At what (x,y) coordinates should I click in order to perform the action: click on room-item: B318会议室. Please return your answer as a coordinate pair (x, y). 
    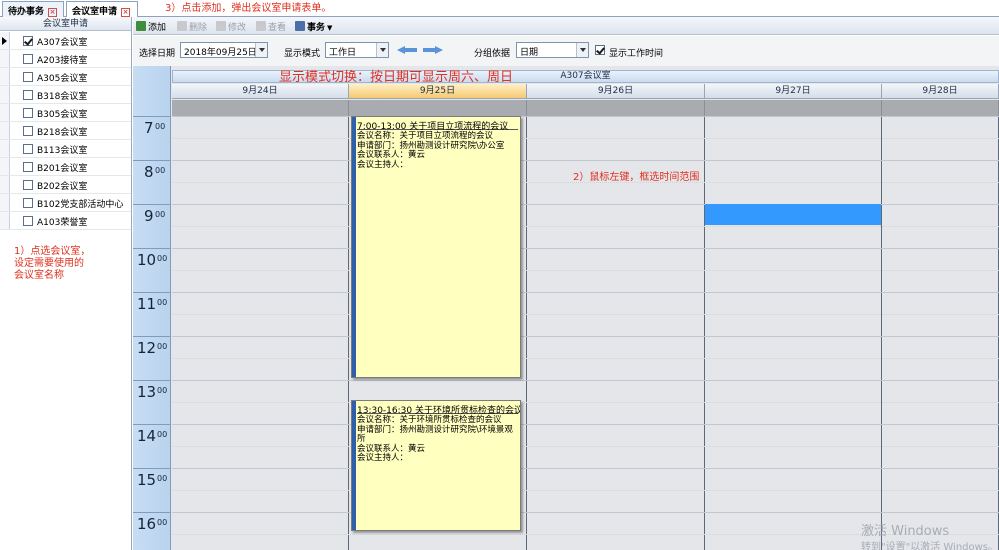
    Looking at the image, I should click on (65, 95).